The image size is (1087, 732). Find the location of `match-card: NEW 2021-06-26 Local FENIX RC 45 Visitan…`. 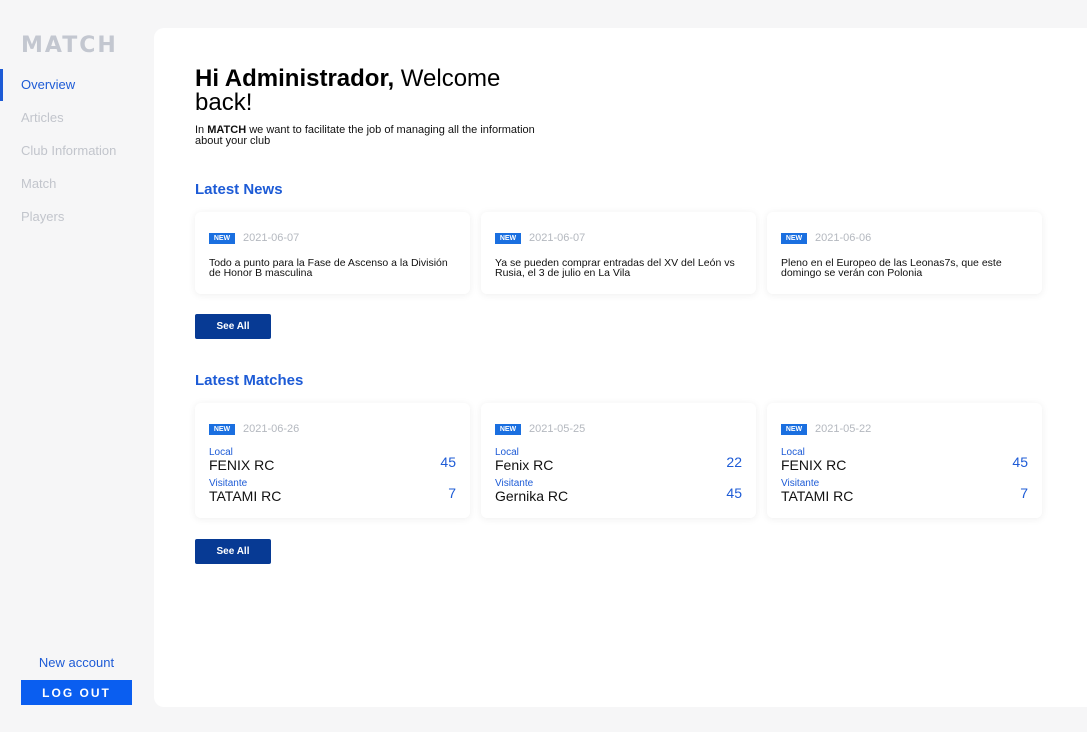

match-card: NEW 2021-06-26 Local FENIX RC 45 Visitan… is located at coordinates (332, 460).